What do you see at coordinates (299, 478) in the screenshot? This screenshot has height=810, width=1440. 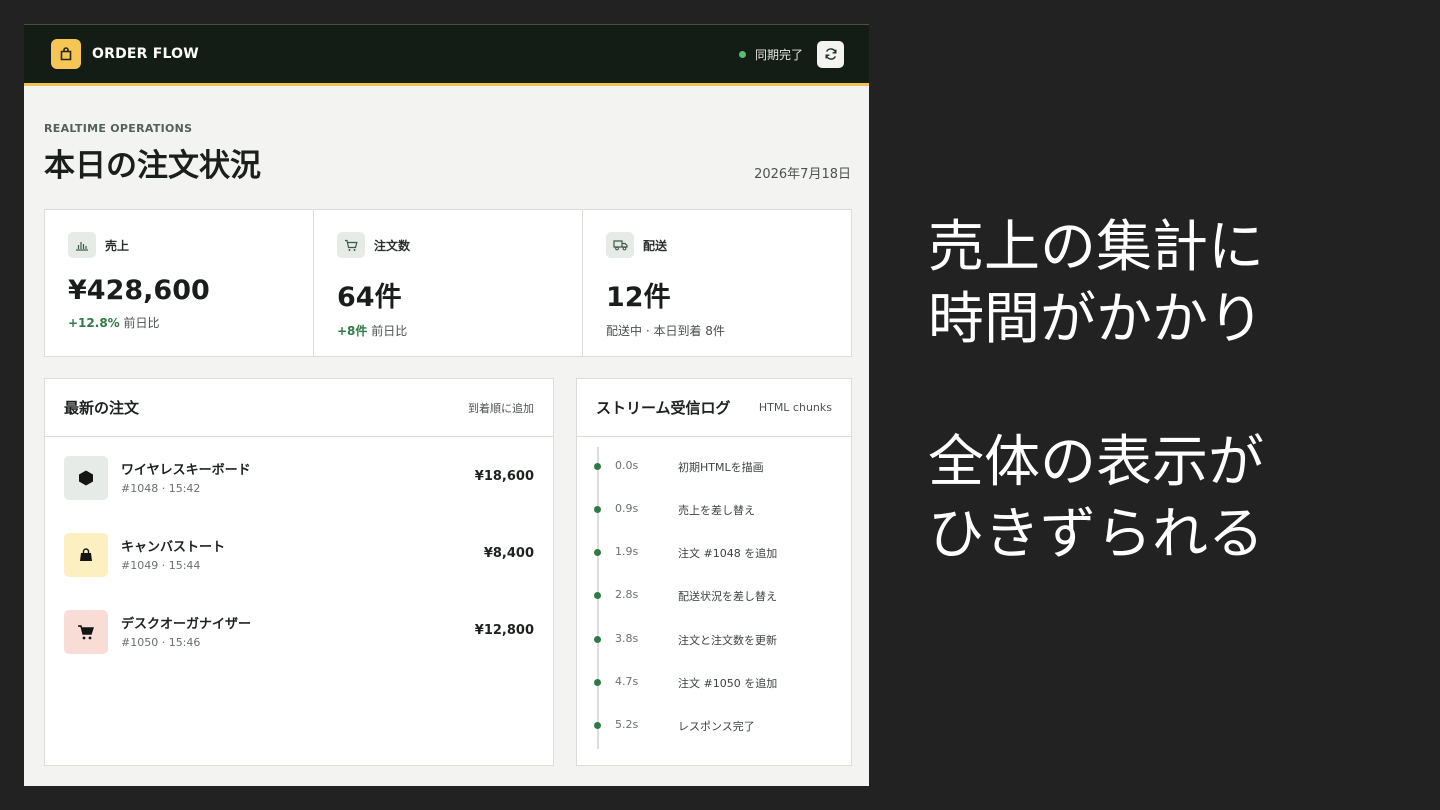 I see `order-row: ワイヤレスキーボード #1048 · 15:42 ¥18,600` at bounding box center [299, 478].